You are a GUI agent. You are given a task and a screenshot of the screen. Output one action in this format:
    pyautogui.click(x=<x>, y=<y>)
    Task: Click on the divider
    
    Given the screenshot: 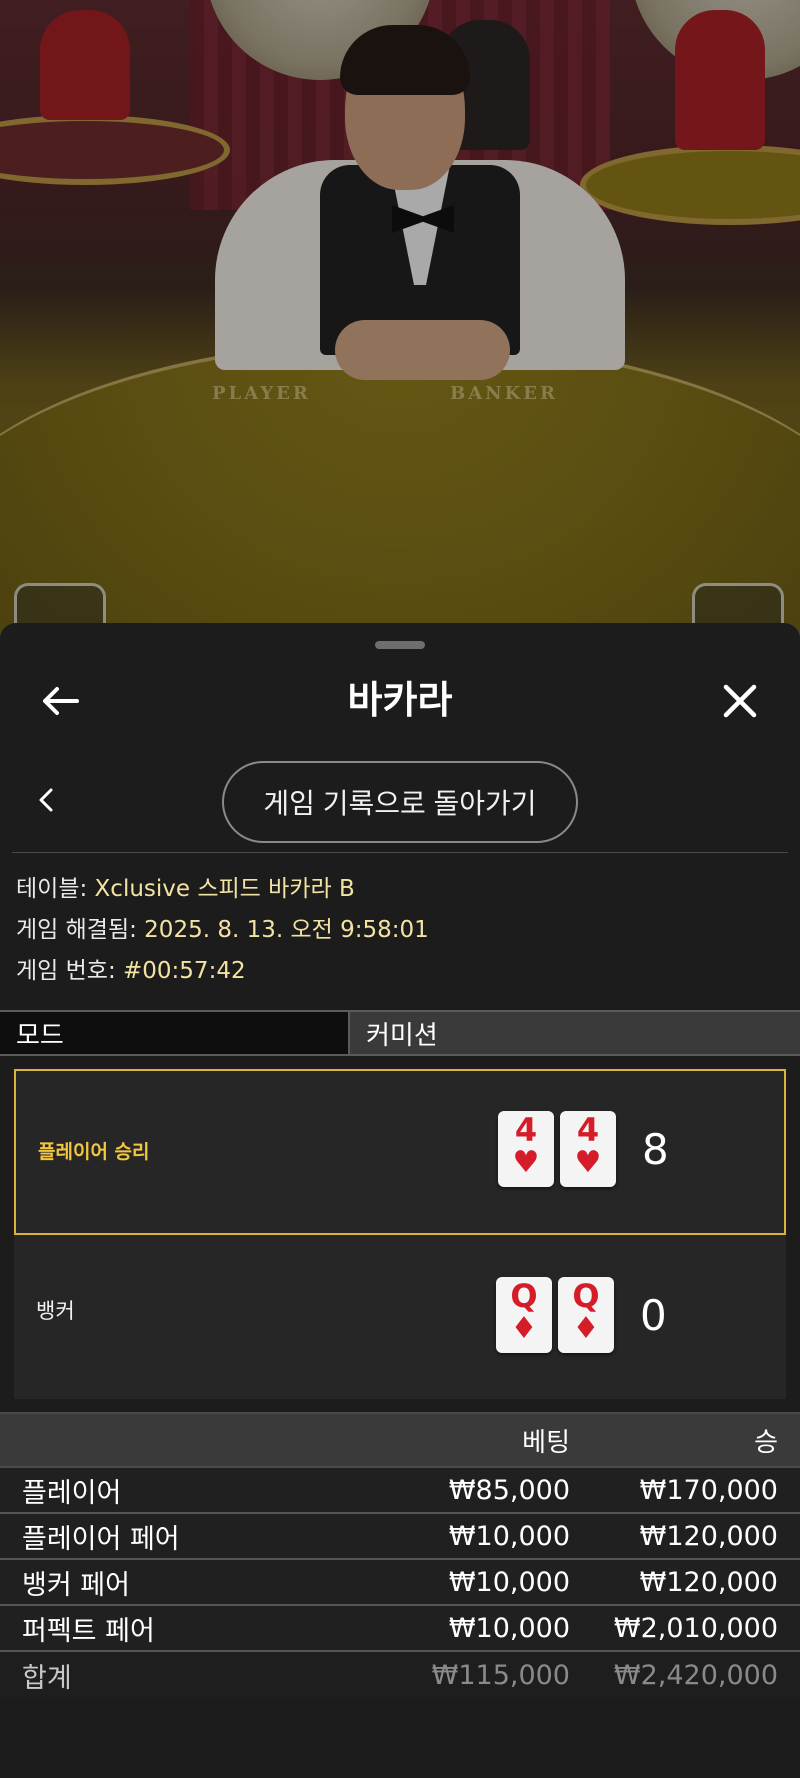 What is the action you would take?
    pyautogui.click(x=400, y=852)
    